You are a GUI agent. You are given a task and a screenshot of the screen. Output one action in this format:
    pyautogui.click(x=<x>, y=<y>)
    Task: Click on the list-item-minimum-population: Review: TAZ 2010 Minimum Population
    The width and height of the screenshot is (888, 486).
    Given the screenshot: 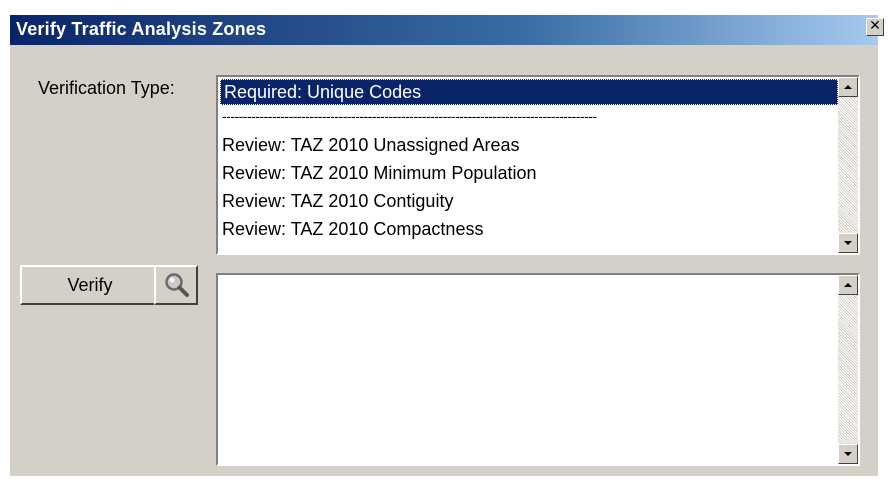 What is the action you would take?
    pyautogui.click(x=528, y=173)
    